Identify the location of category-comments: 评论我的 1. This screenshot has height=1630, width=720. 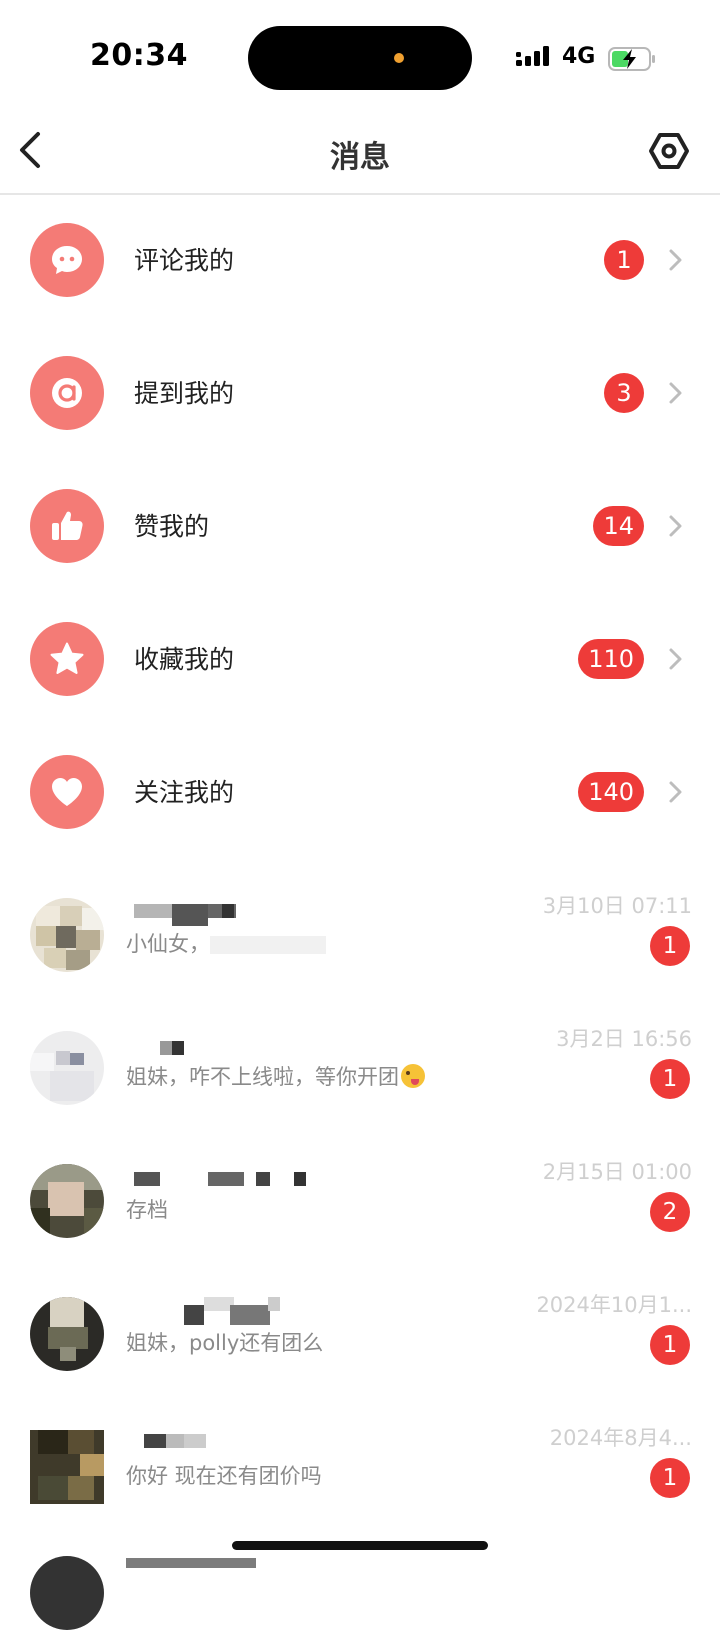
(360, 259).